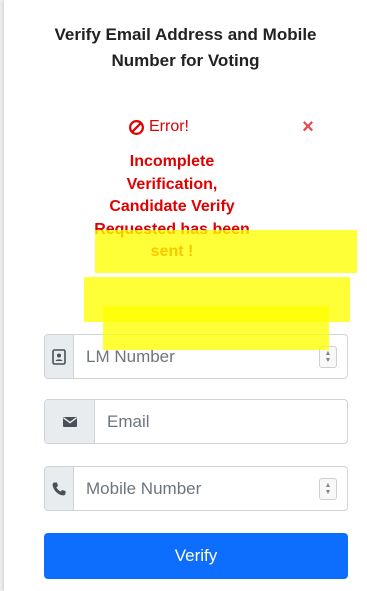  I want to click on close-error-button: ×, so click(308, 127).